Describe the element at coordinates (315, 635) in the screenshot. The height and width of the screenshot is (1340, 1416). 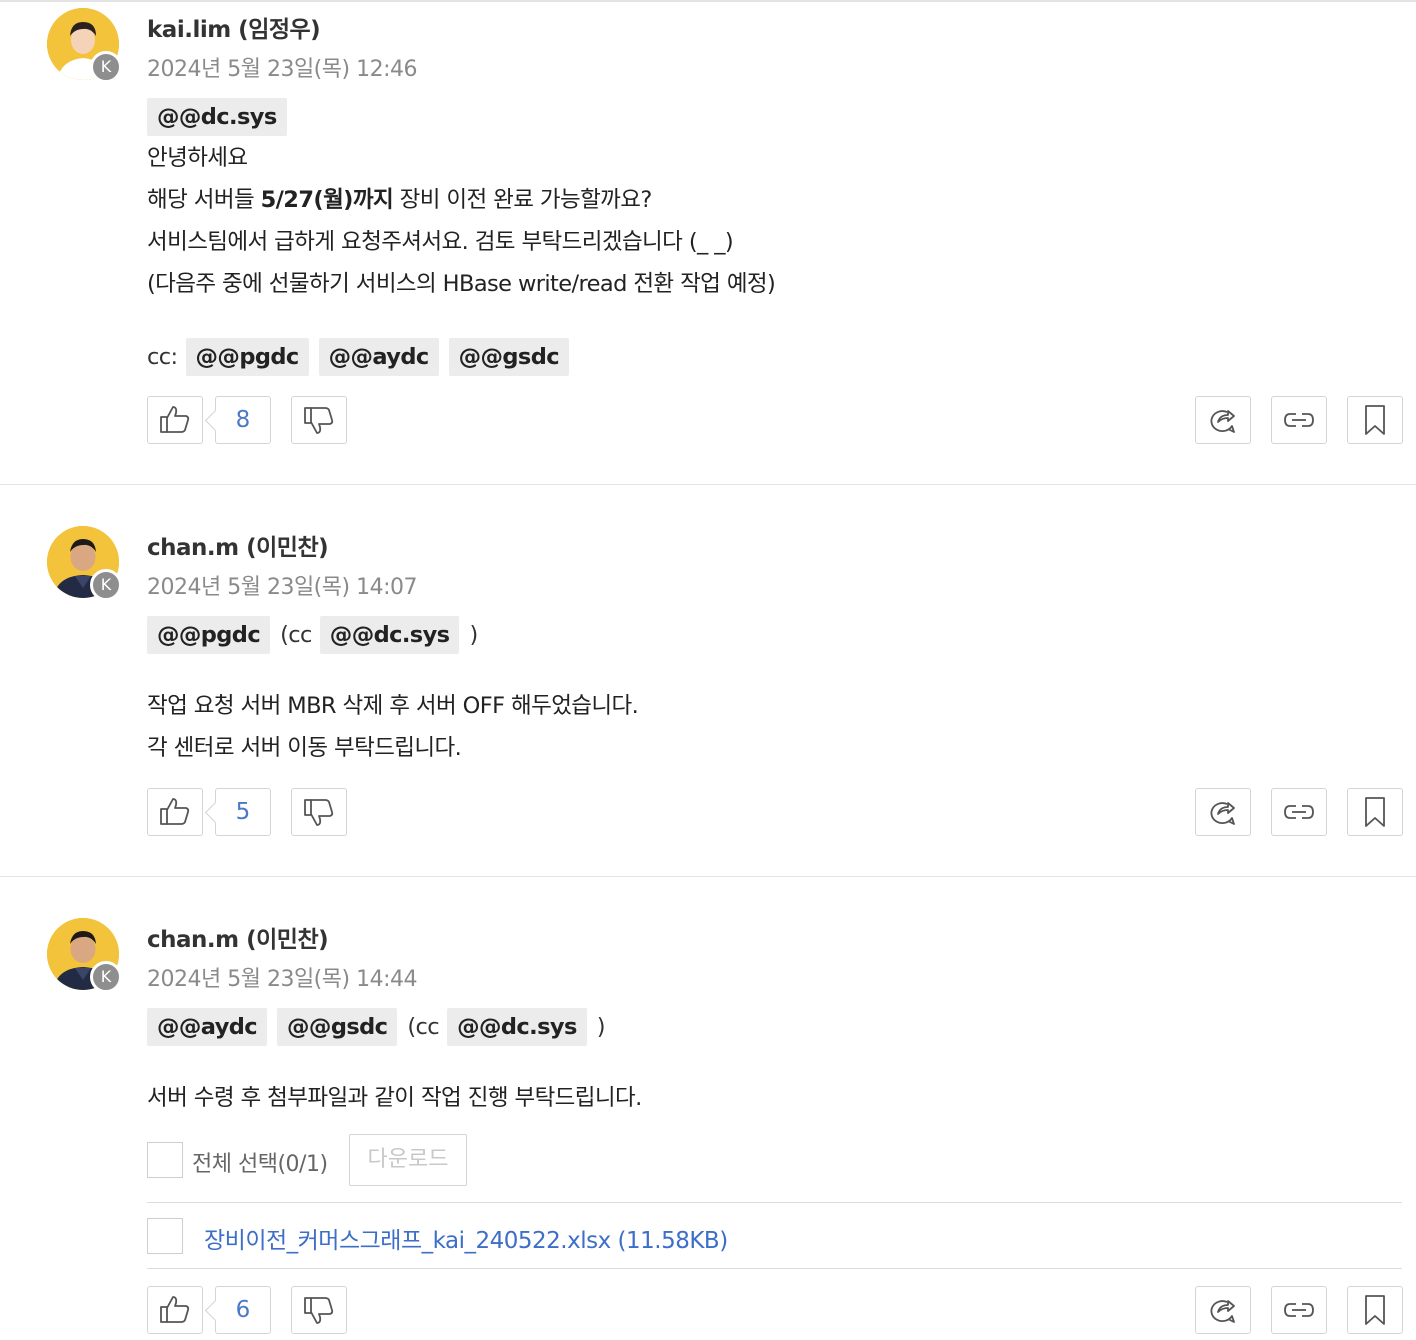
I see `mention-row: @@pgdc (cc @@dc.sys)` at that location.